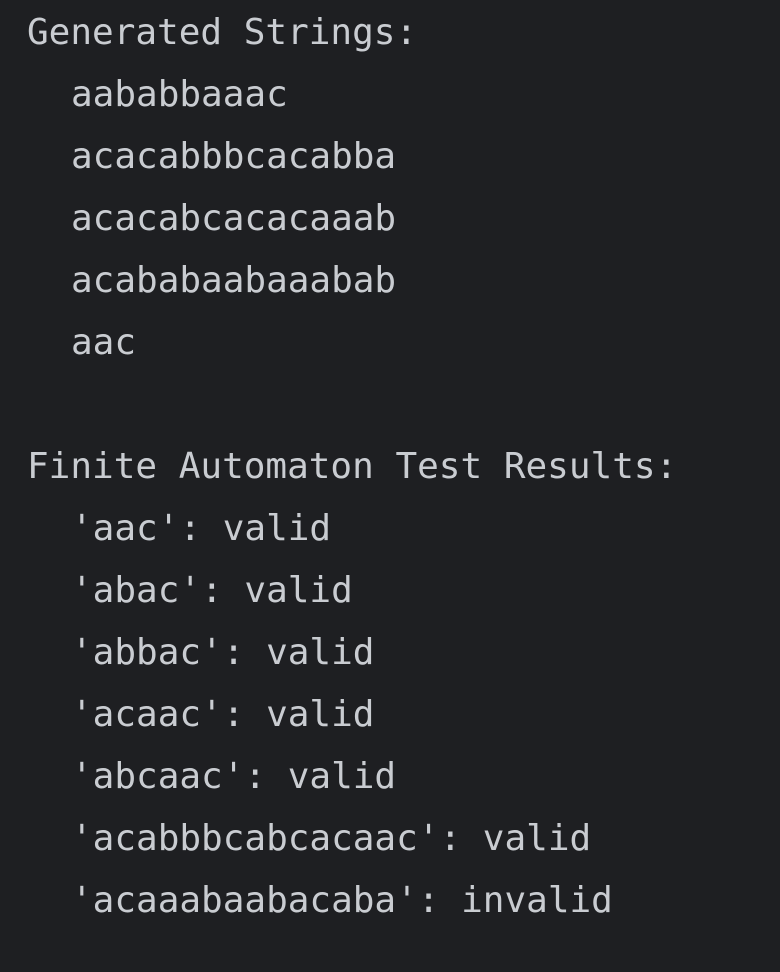 The image size is (780, 972). I want to click on test-results-header: Finite Automaton Test Results:, so click(352, 466).